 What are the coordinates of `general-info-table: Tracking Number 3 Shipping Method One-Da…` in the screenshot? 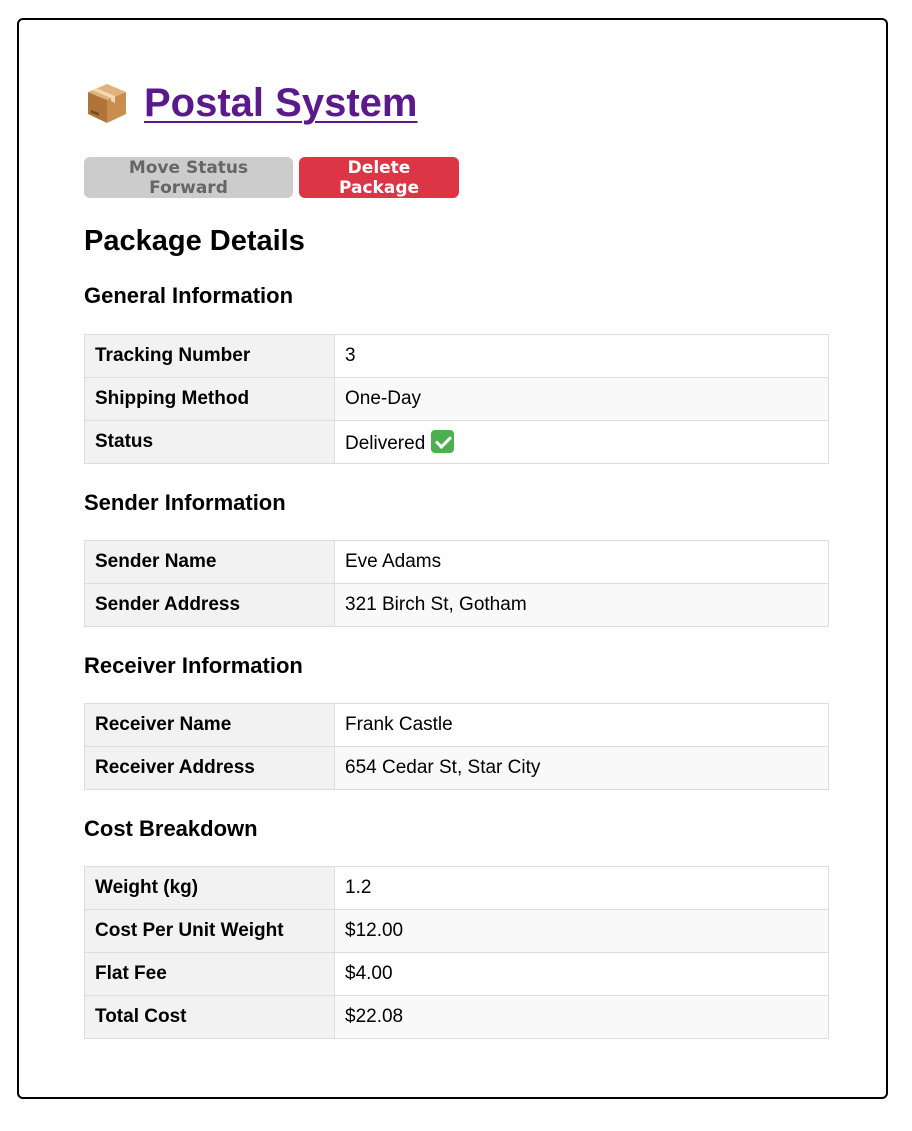 It's located at (456, 399).